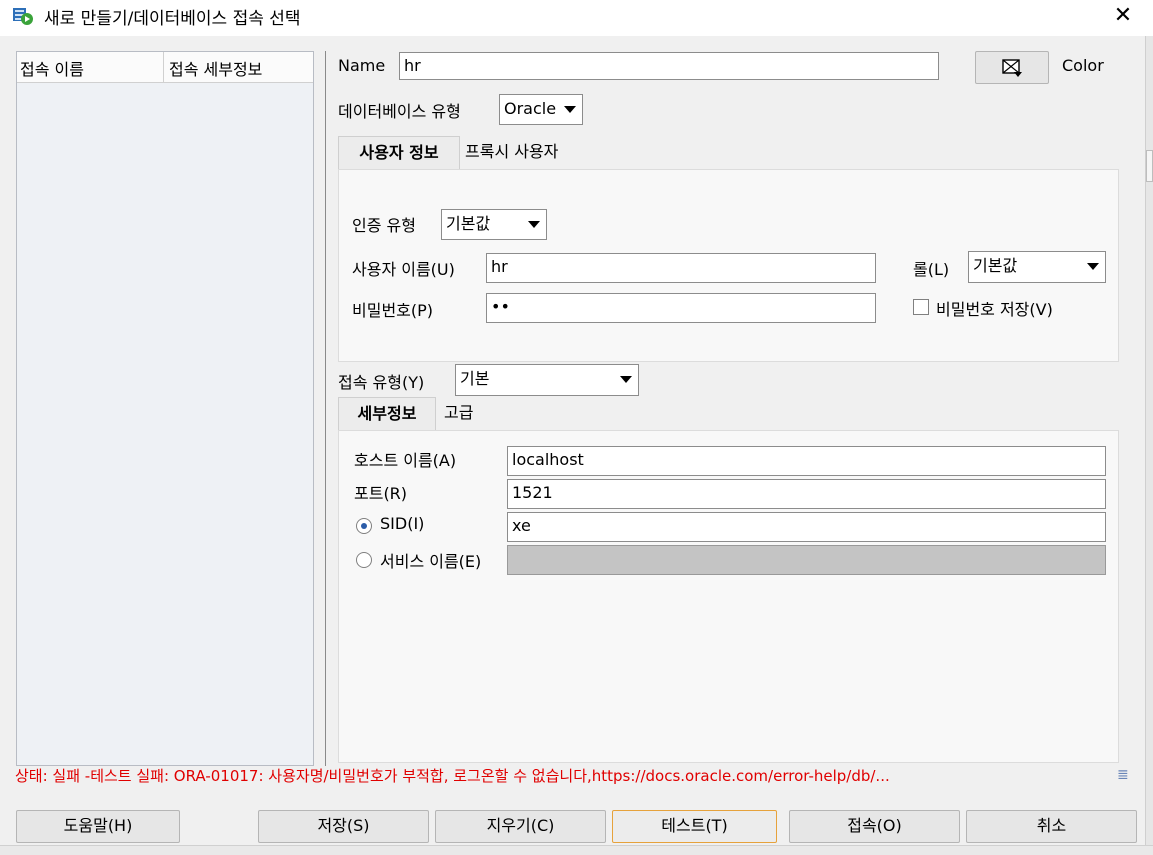  Describe the element at coordinates (995, 265) in the screenshot. I see `role-value: 기본값` at that location.